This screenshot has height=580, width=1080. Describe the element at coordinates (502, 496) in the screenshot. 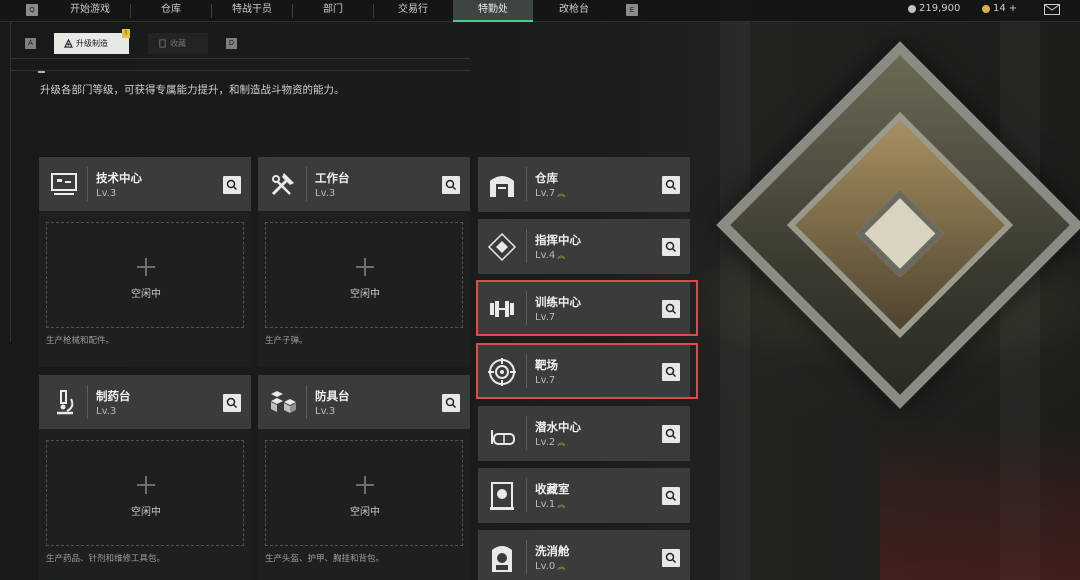

I see `collection-icon` at that location.